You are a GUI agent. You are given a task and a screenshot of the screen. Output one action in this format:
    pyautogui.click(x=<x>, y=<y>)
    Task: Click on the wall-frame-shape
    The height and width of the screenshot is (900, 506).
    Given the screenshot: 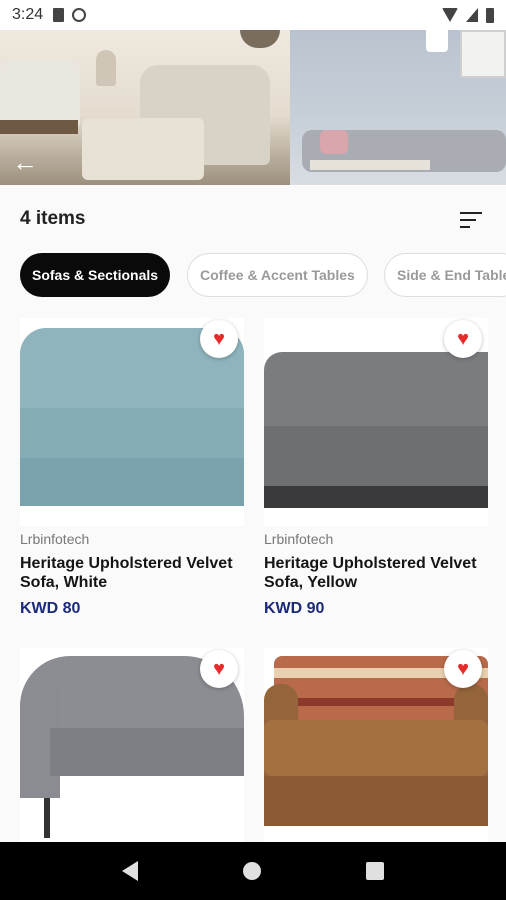 What is the action you would take?
    pyautogui.click(x=483, y=54)
    